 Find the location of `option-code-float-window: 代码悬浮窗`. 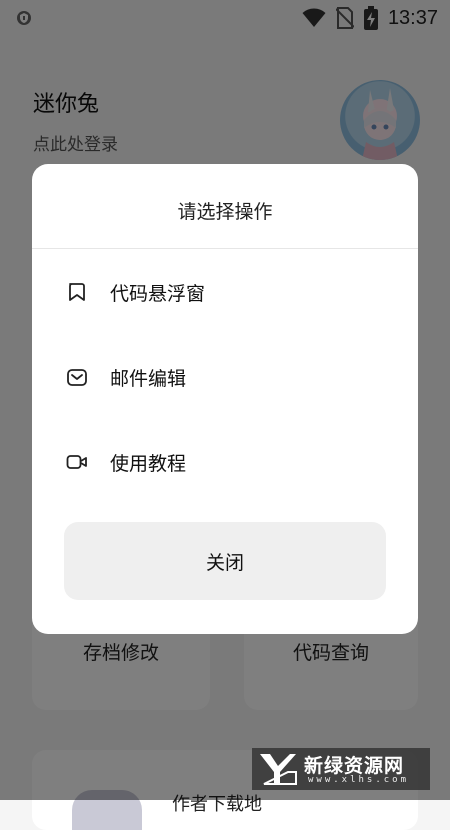

option-code-float-window: 代码悬浮窗 is located at coordinates (225, 292).